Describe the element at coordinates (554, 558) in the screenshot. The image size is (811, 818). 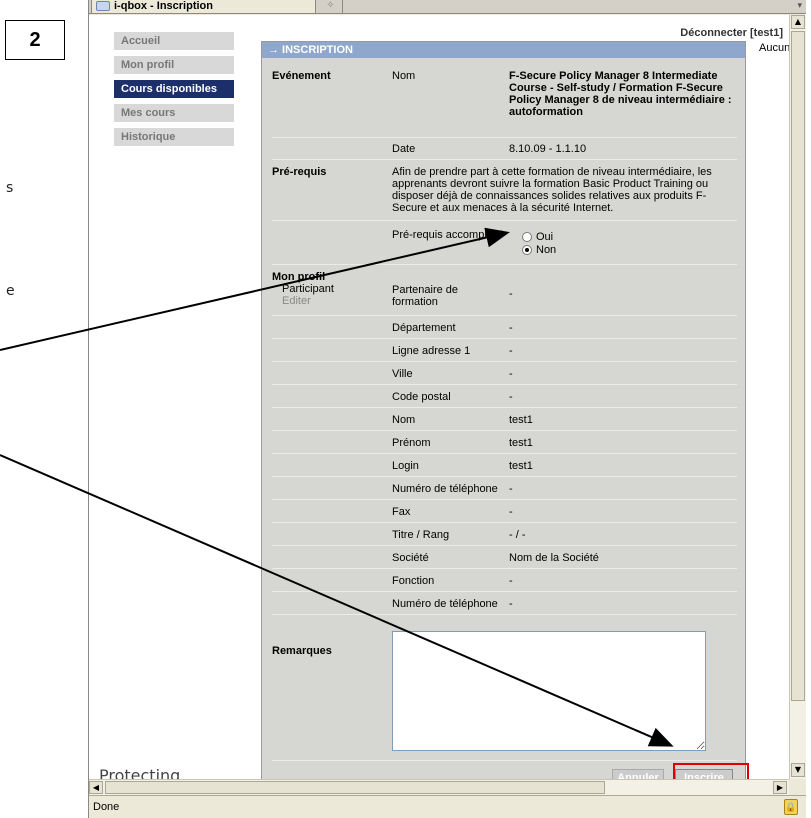
I see `field-value: Nom de la Société` at that location.